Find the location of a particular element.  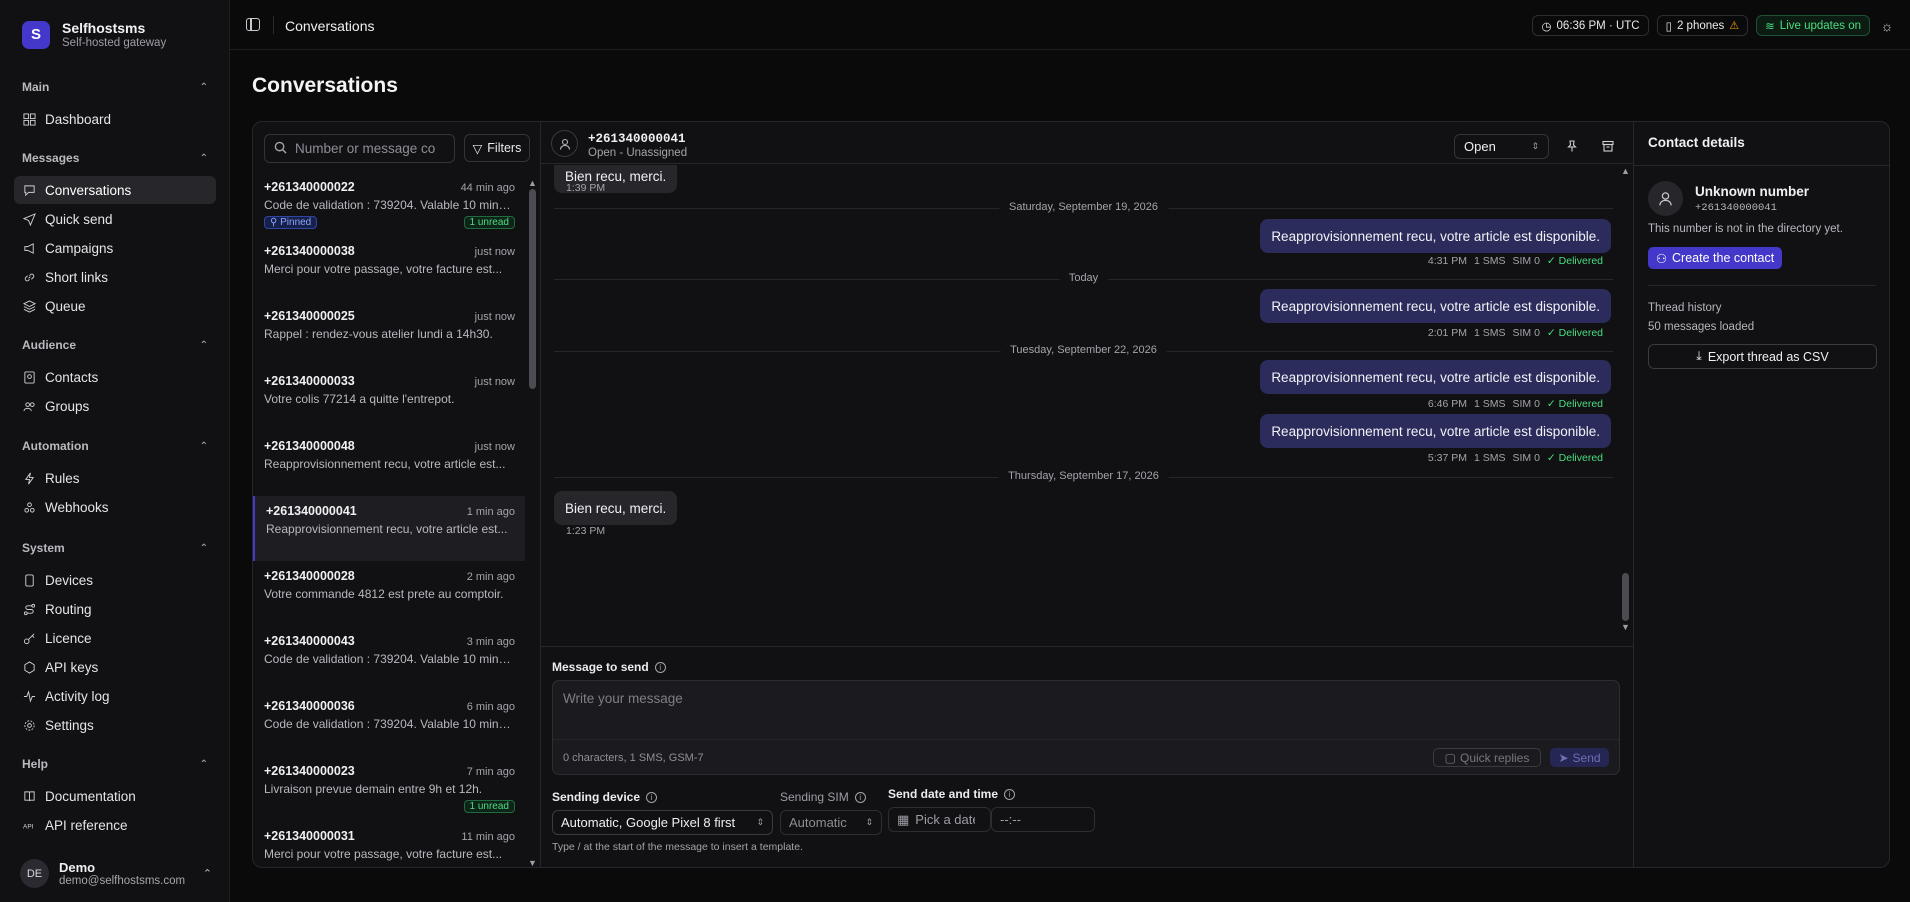

nav-section-automation: Automation ⌃ Rules Webhooks is located at coordinates (115, 478).